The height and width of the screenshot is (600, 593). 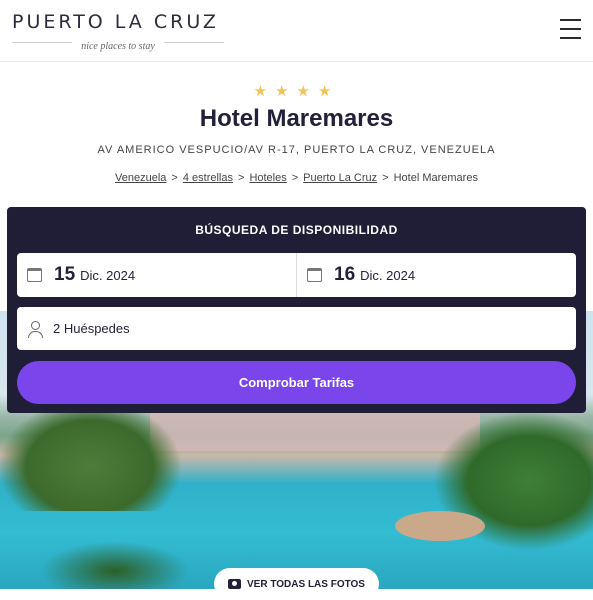 I want to click on date-range: 15 Dic. 2024 16 Dic. 2024, so click(x=296, y=275).